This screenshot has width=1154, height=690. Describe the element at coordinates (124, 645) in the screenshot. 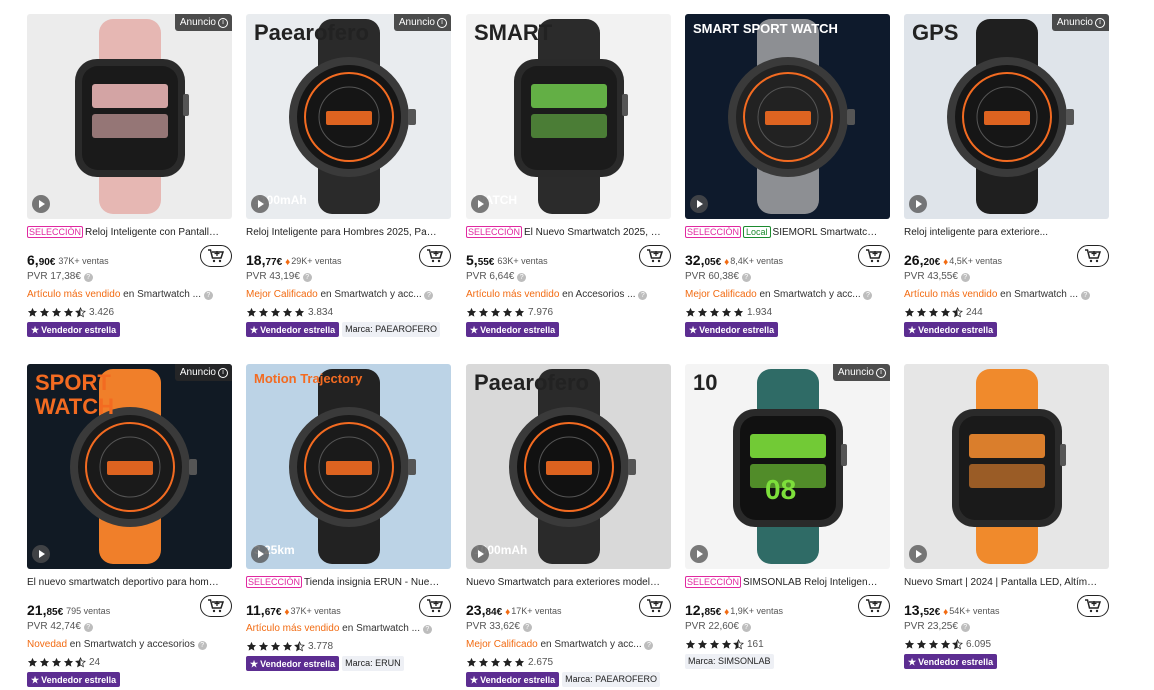

I see `category-line: Novedad en Smartwatch y accesorios ?` at that location.